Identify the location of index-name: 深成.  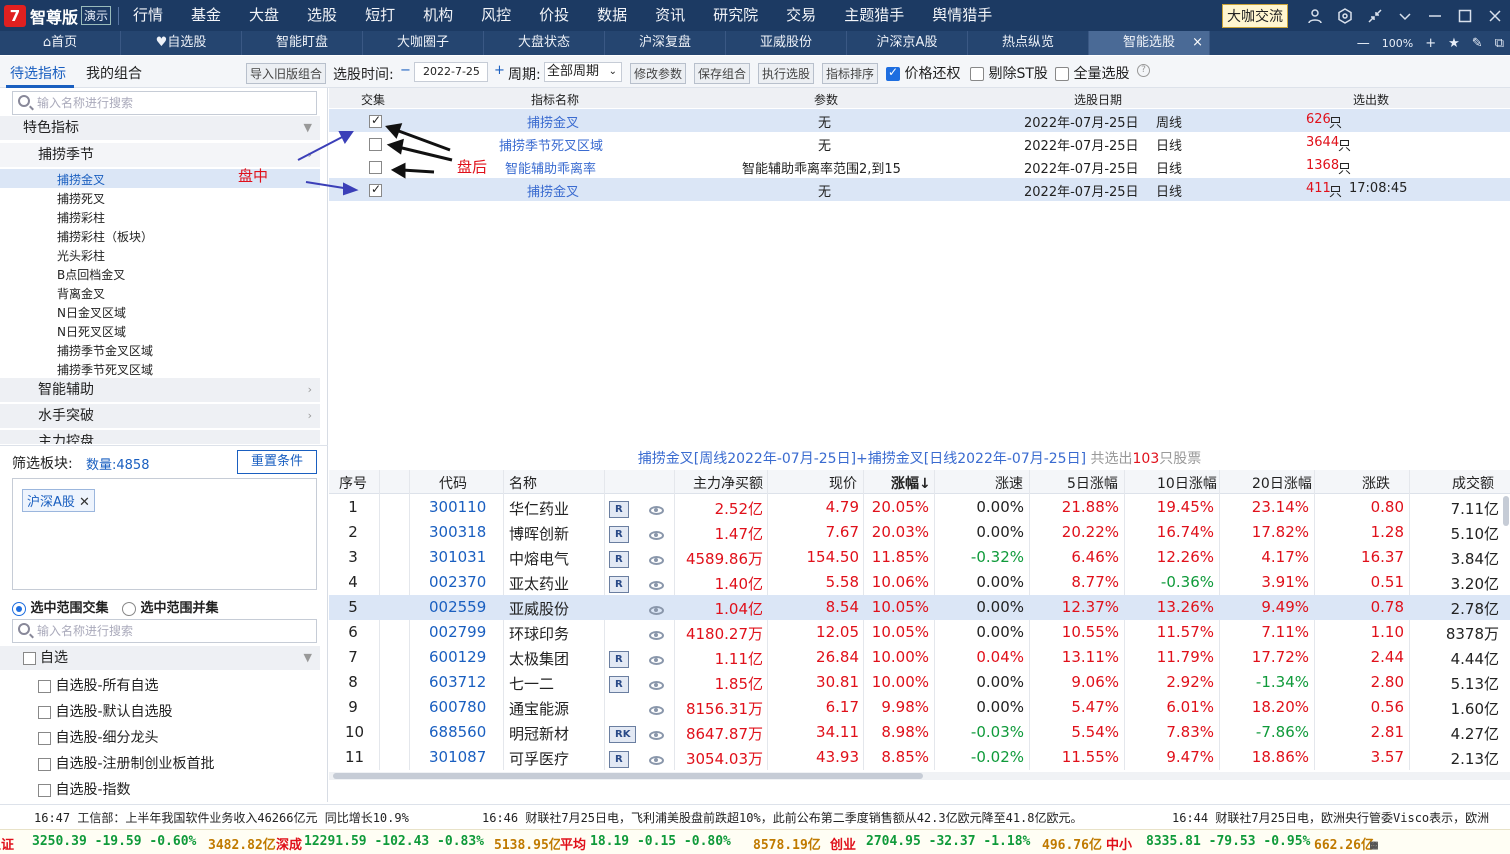
(289, 843).